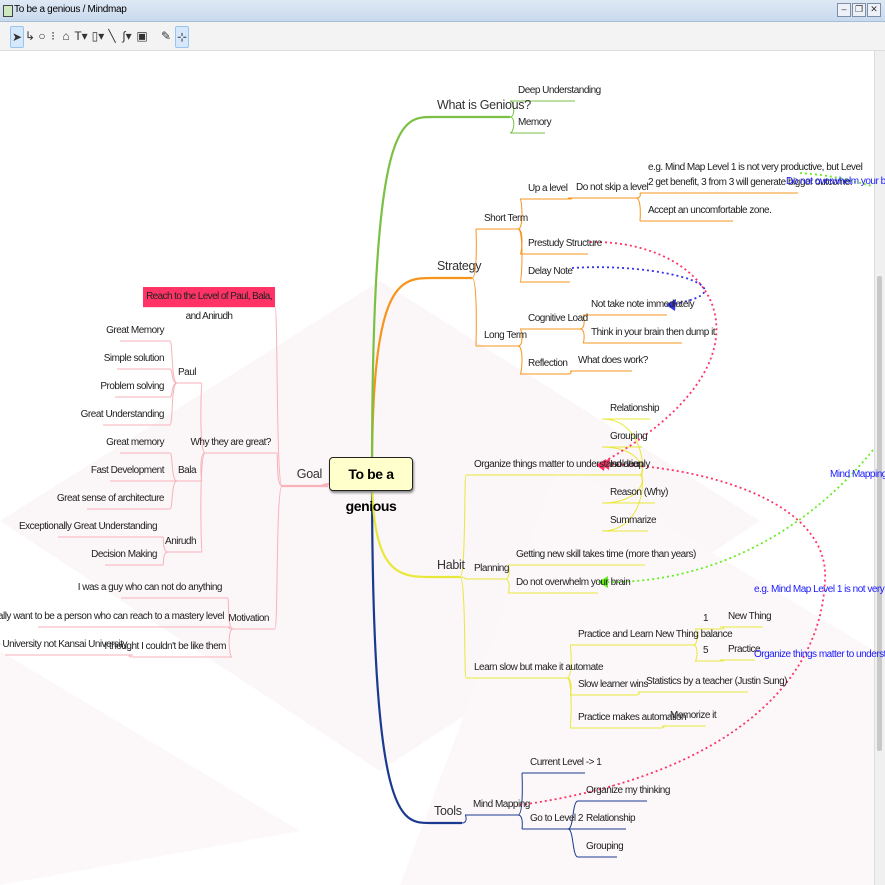  I want to click on topic-cl: Cognitive Load, so click(558, 319).